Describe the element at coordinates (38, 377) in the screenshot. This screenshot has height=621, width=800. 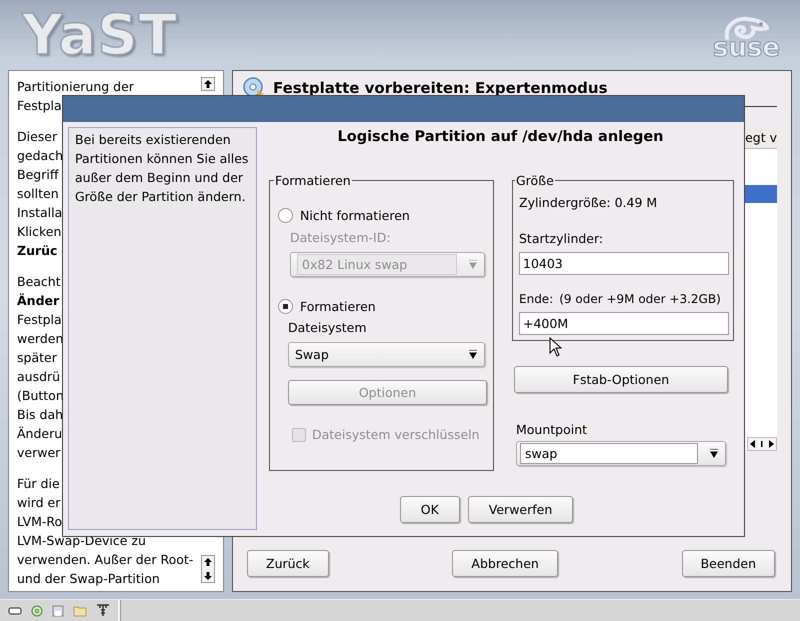
I see `help-text-line: ausdrü` at that location.